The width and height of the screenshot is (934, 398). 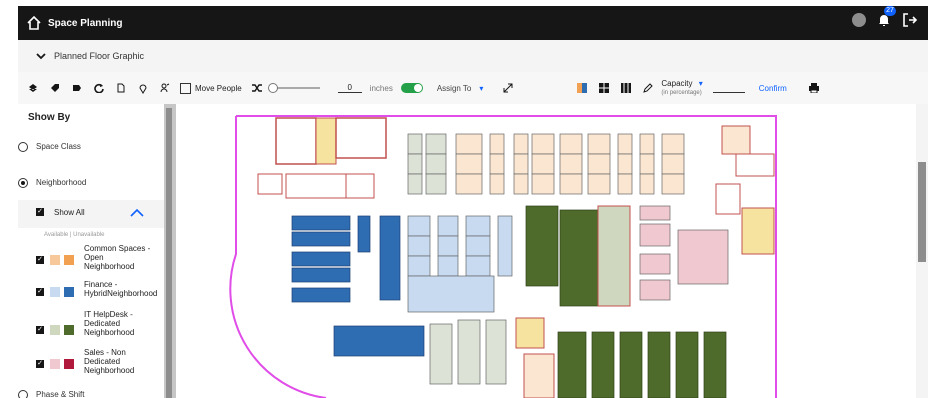 What do you see at coordinates (473, 23) in the screenshot?
I see `app-header: Space Planning 27` at bounding box center [473, 23].